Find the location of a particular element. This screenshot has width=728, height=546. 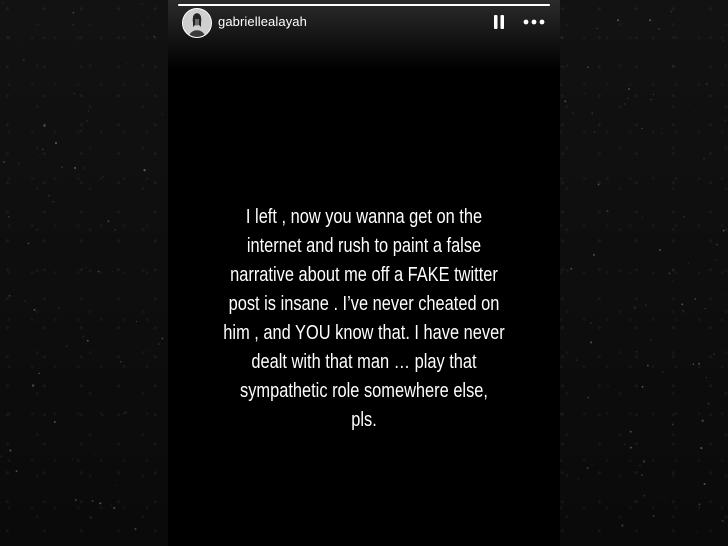

pause-button is located at coordinates (499, 22).